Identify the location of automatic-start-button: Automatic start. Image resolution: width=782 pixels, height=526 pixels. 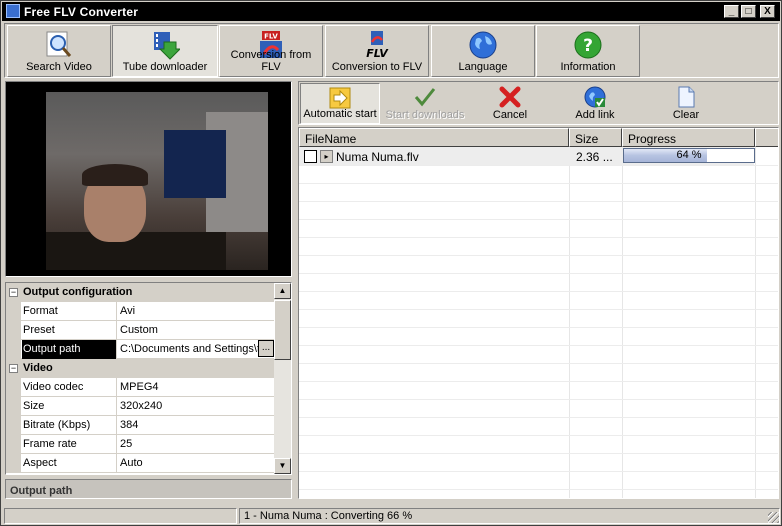
(340, 103).